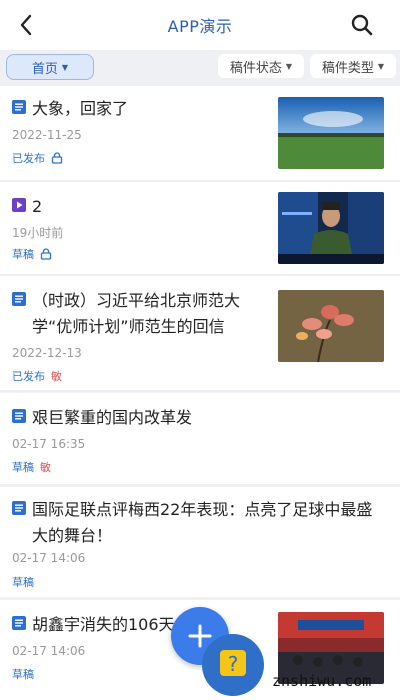 The height and width of the screenshot is (700, 400). I want to click on list-item: 2 19小时前 草稿, so click(200, 228).